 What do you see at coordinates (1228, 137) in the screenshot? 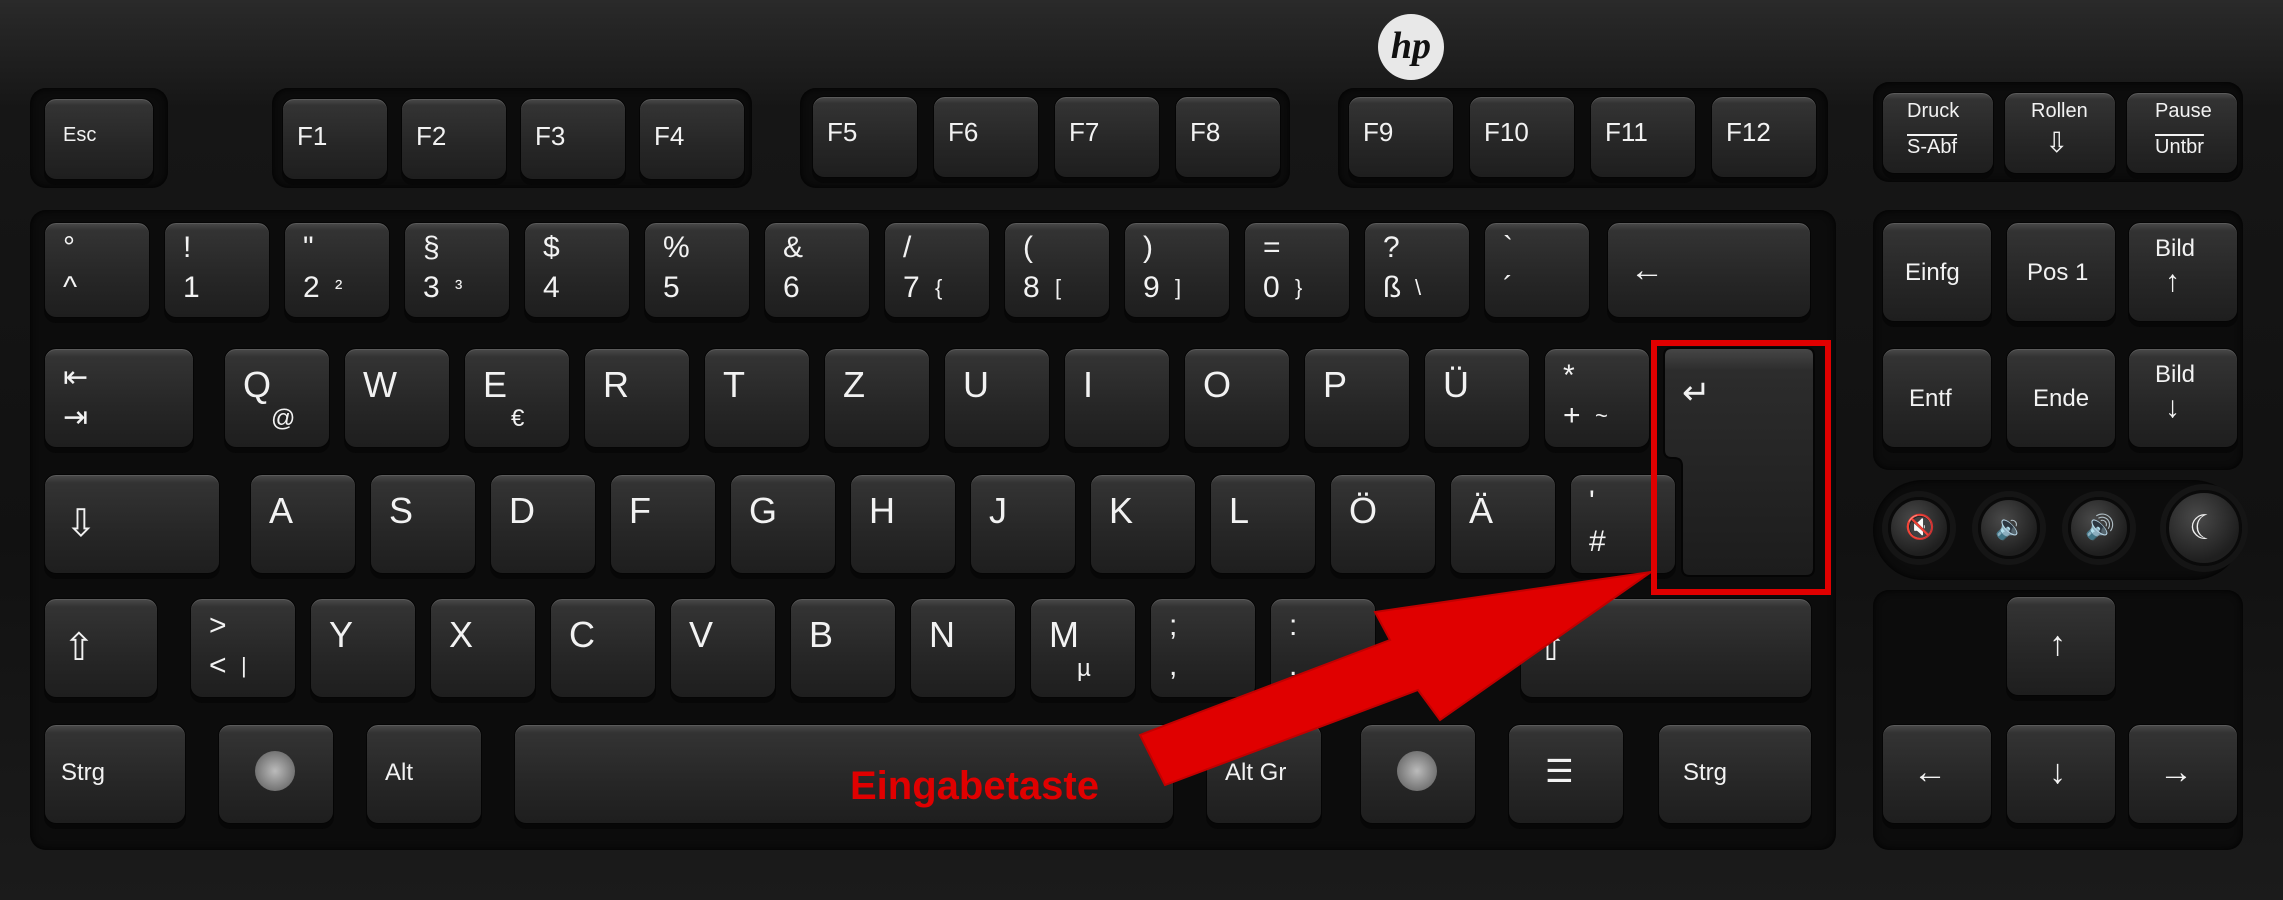
I see `f8-key: F8` at bounding box center [1228, 137].